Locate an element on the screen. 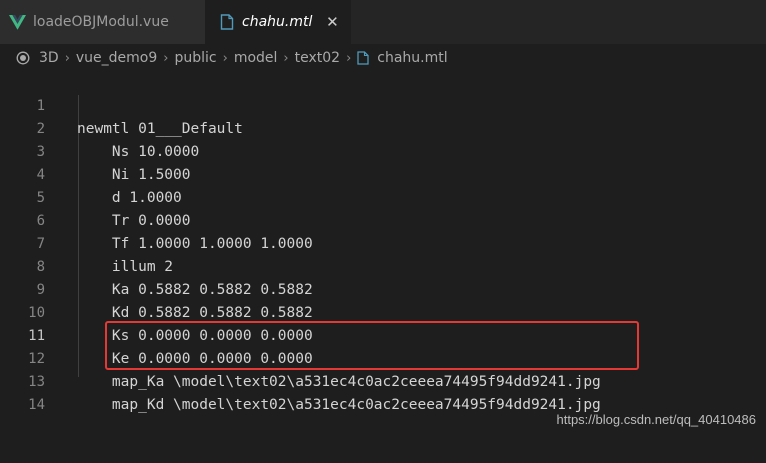  breadcrumb-item-vue-demo9: vue_demo9 is located at coordinates (116, 58).